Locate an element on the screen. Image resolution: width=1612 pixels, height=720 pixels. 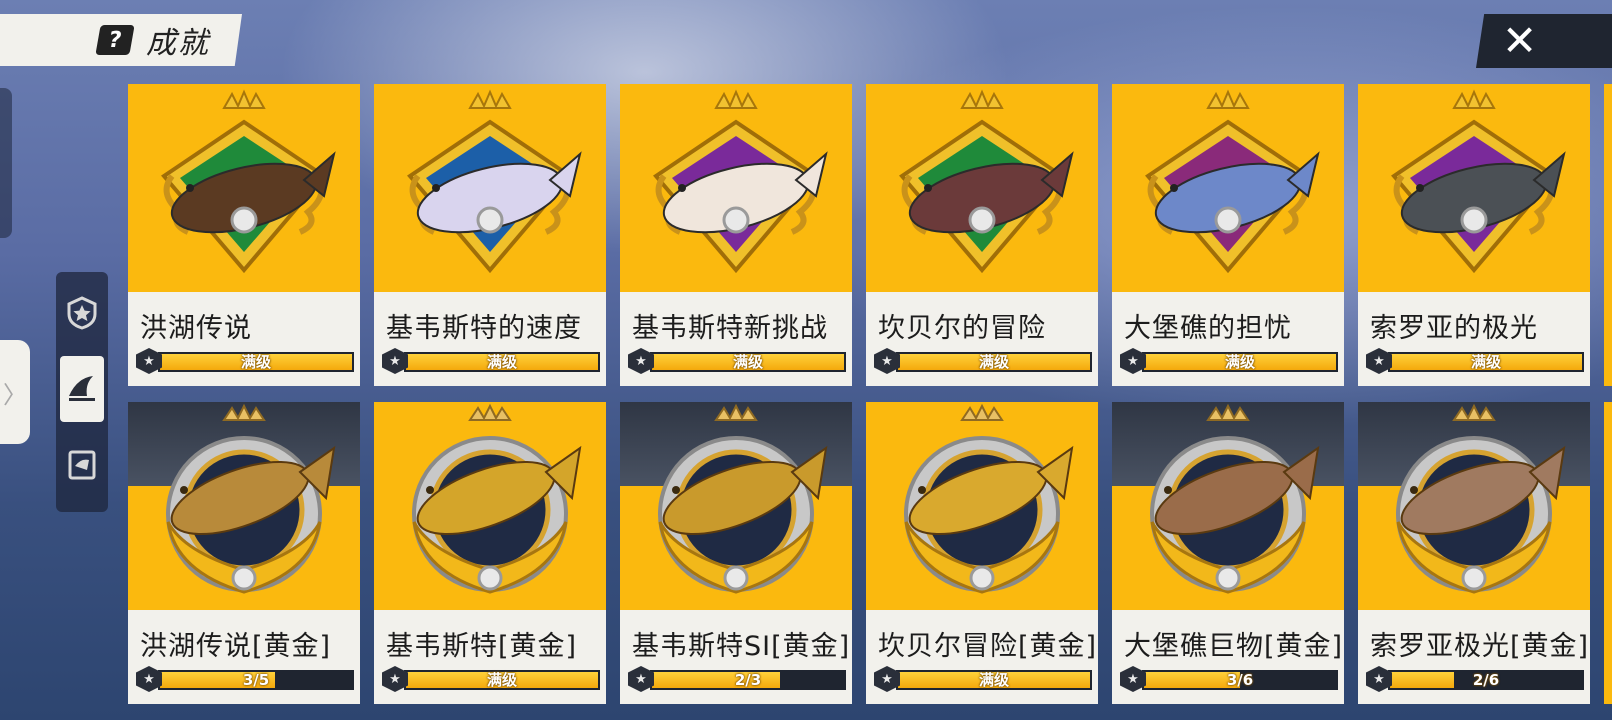
achievement-card: 索罗亚极光[黄金] 2/6 ★ is located at coordinates (1474, 553).